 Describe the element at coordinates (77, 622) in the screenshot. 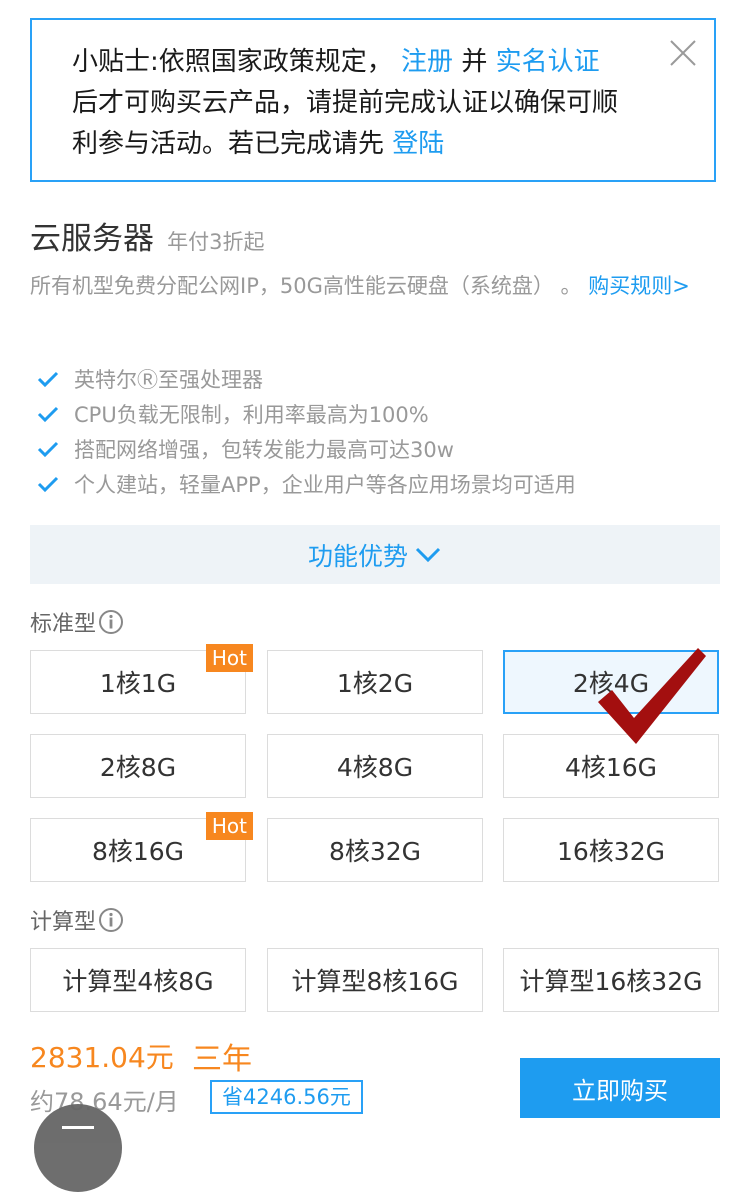

I see `standard-section-label: 标准型` at that location.